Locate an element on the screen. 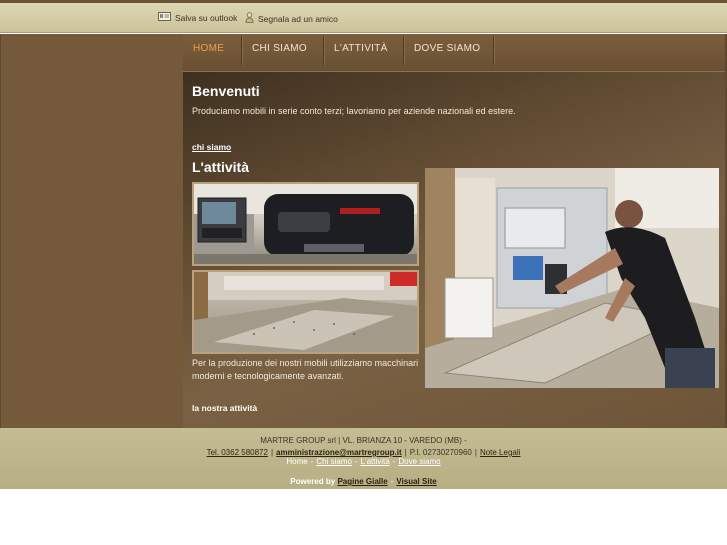 The width and height of the screenshot is (727, 545). pagine-gialle-link: Pagine Gialle is located at coordinates (362, 481).